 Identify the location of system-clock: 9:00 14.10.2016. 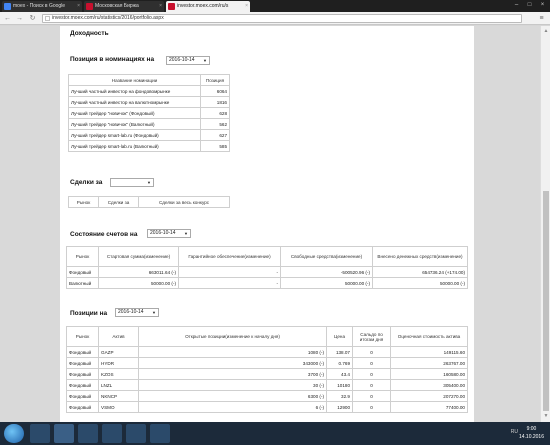
(531, 433).